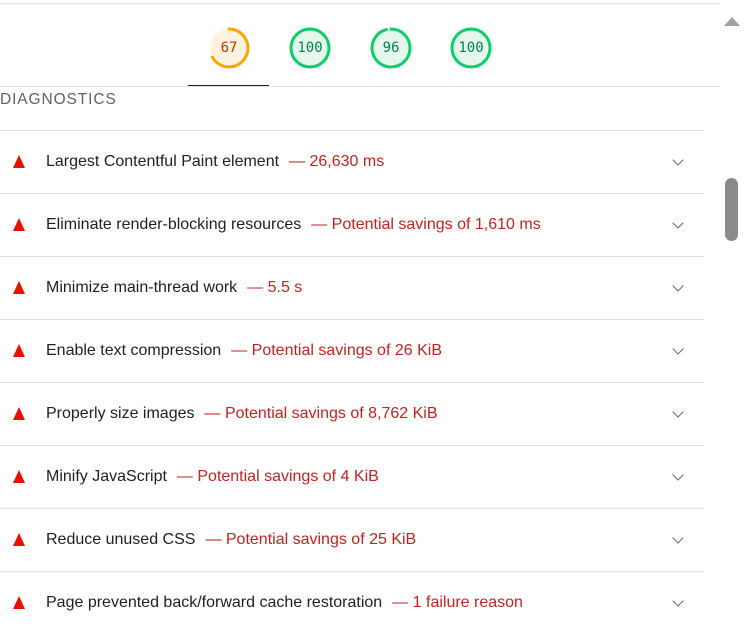 This screenshot has height=631, width=749. I want to click on audit-detail: — 5.5 s, so click(275, 287).